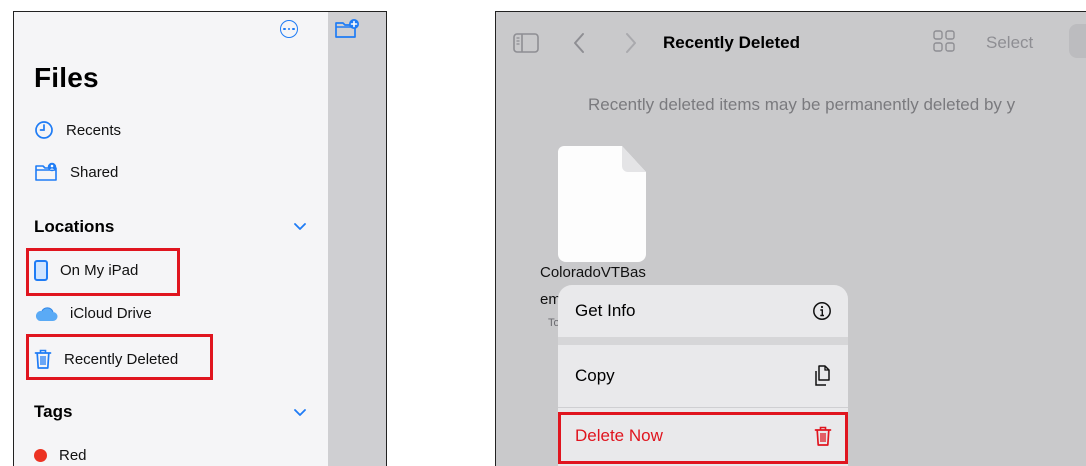 The height and width of the screenshot is (466, 1086). I want to click on sidebar-item-recents: Recents, so click(77, 130).